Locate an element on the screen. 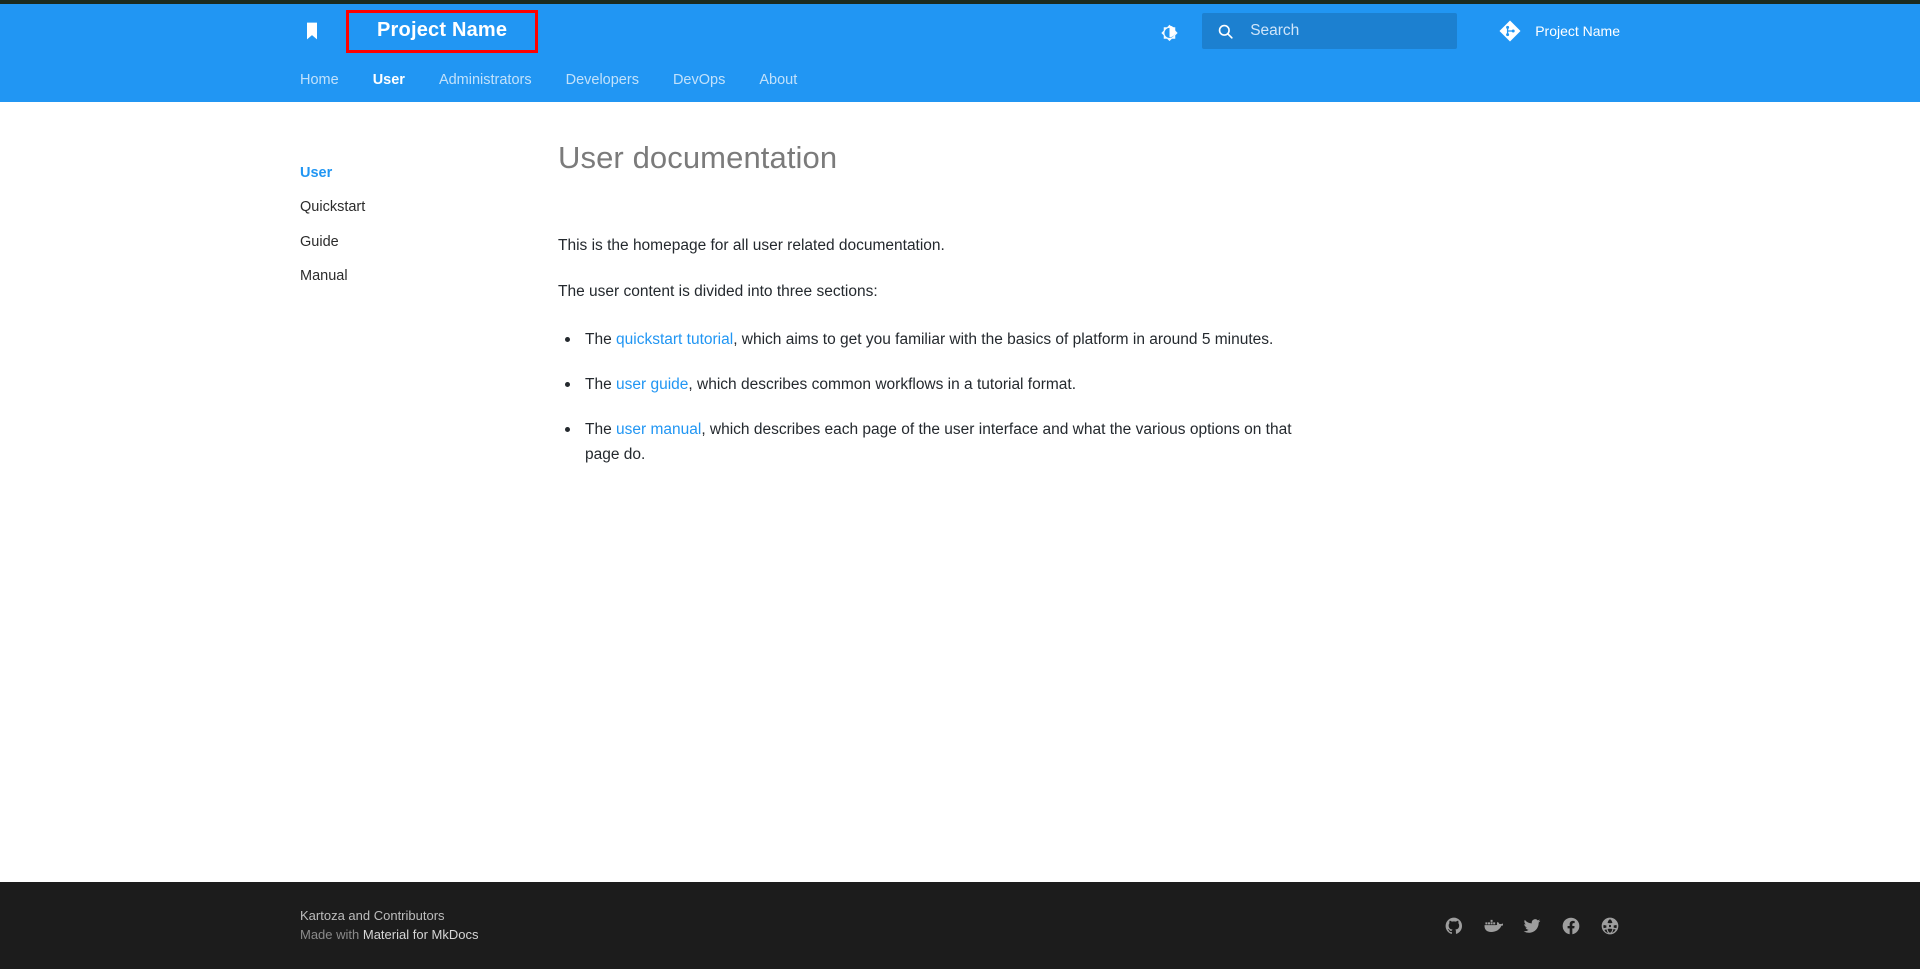 The width and height of the screenshot is (1920, 969). tab-developers: Developers is located at coordinates (602, 80).